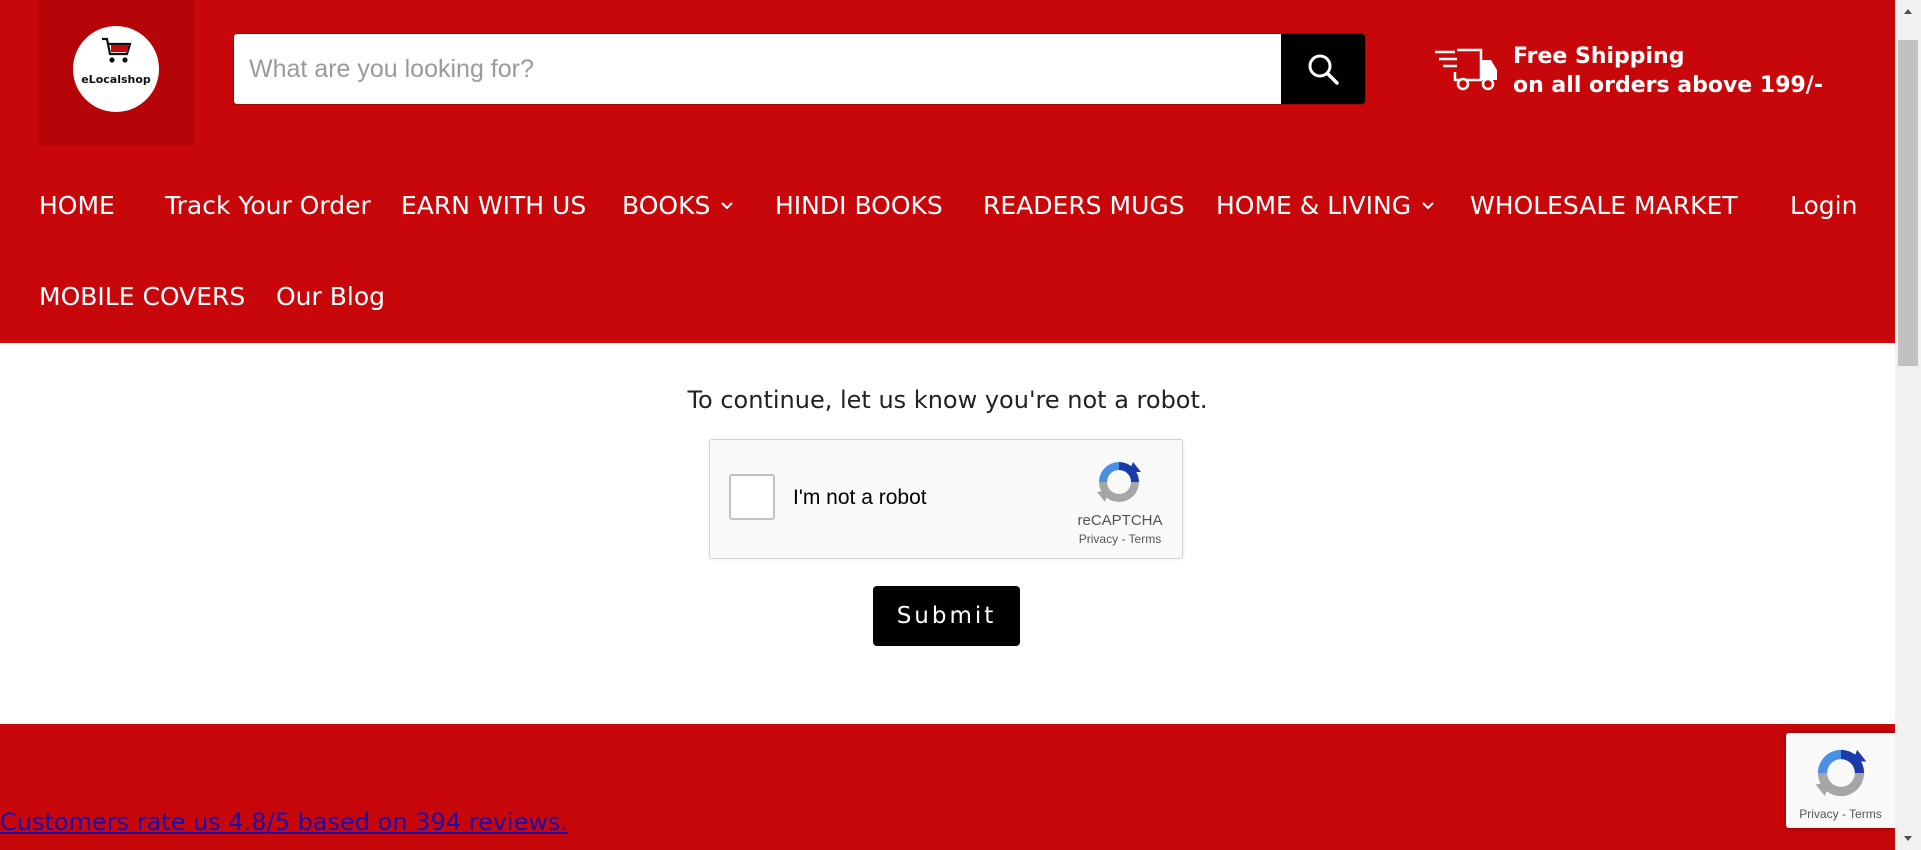 The image size is (1921, 850). I want to click on logo-container: eLocalshop, so click(116, 73).